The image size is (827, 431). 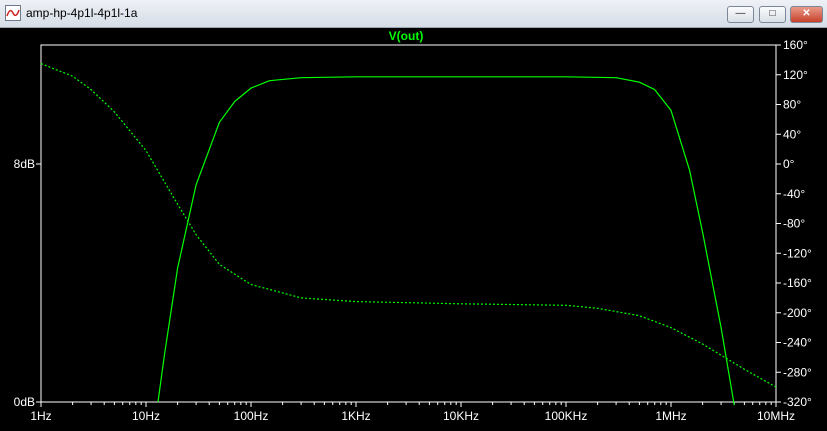 I want to click on x-tick-label: 1Hz, so click(x=40, y=416).